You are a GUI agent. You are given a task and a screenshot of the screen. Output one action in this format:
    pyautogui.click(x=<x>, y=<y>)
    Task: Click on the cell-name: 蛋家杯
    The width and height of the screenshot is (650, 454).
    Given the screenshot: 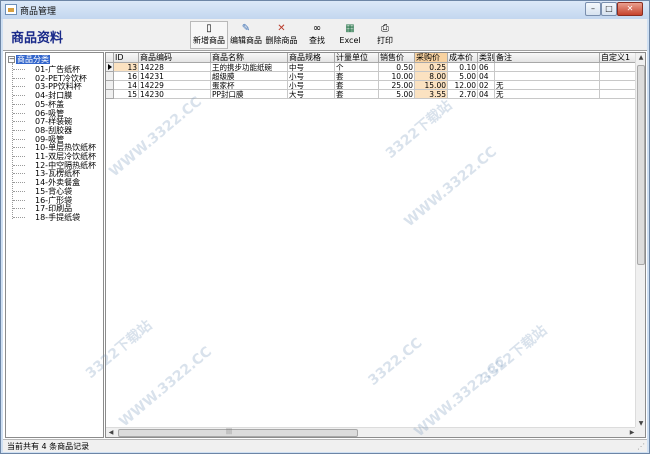 What is the action you would take?
    pyautogui.click(x=249, y=85)
    